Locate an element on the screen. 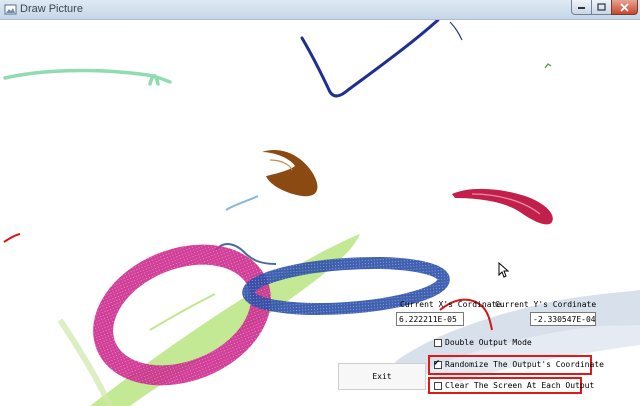 This screenshot has height=406, width=640. randomize-checkbox is located at coordinates (438, 363).